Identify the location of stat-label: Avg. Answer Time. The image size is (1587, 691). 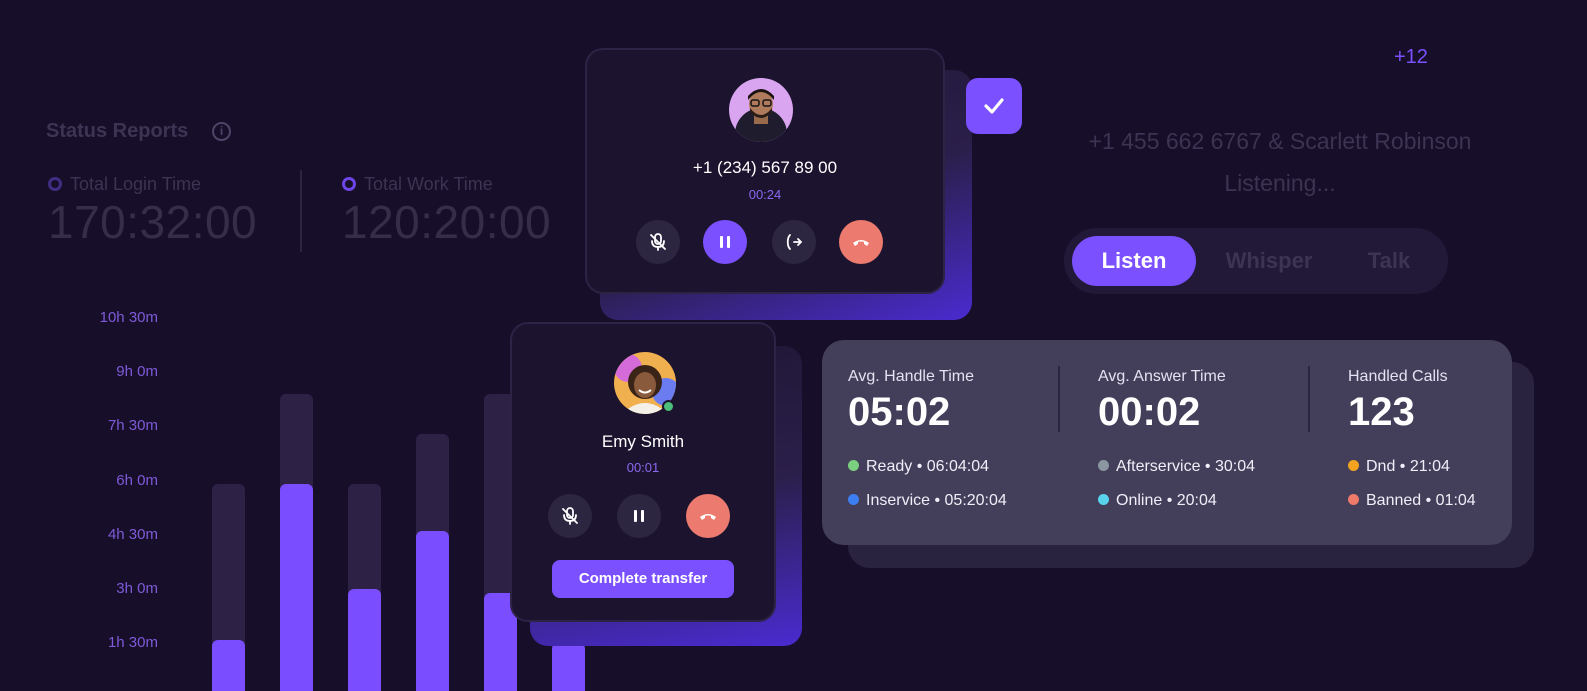
(1162, 376).